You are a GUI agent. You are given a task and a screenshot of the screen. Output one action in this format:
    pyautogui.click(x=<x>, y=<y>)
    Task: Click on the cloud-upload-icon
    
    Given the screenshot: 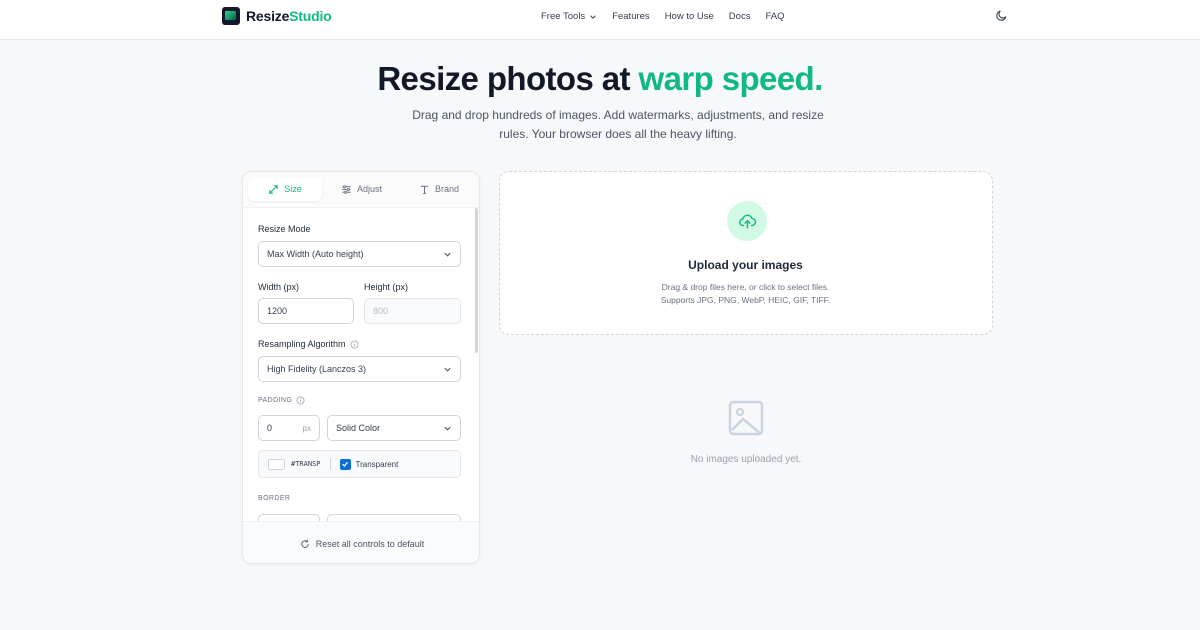 What is the action you would take?
    pyautogui.click(x=747, y=221)
    